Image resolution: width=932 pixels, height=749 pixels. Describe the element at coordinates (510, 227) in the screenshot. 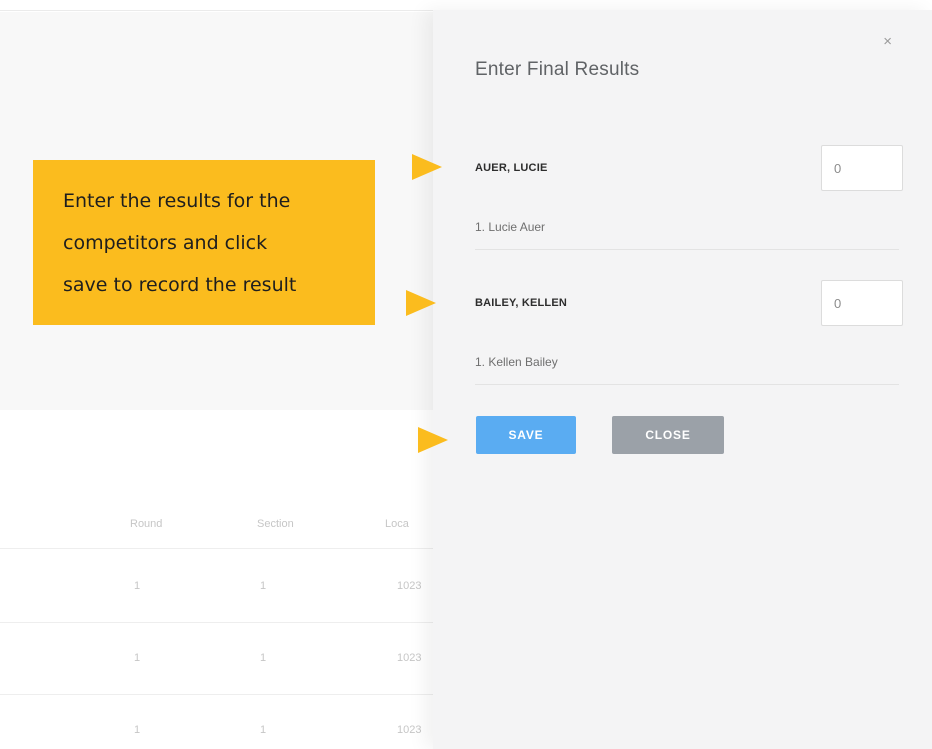

I see `competitor-member: 1. Lucie Auer` at that location.